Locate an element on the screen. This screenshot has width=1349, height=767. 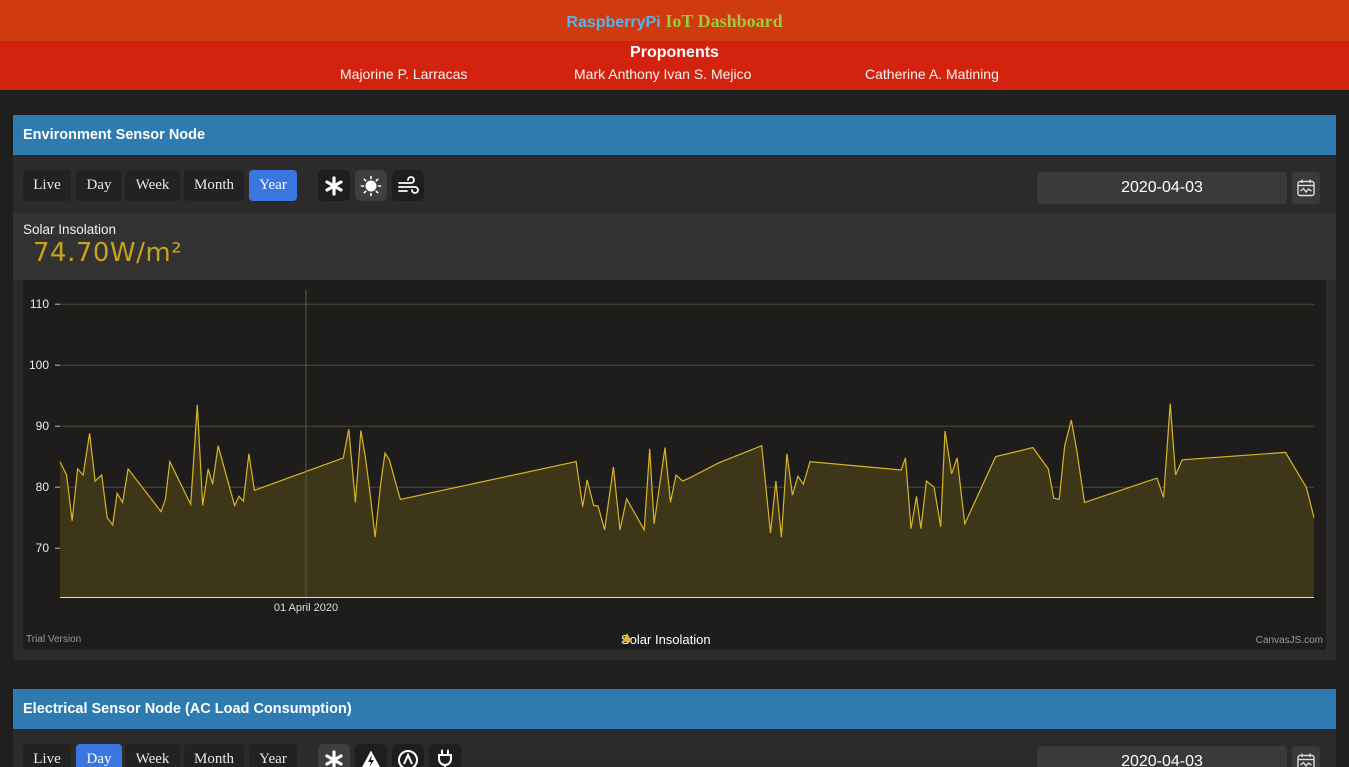
proponents-title: Proponents is located at coordinates (674, 52).